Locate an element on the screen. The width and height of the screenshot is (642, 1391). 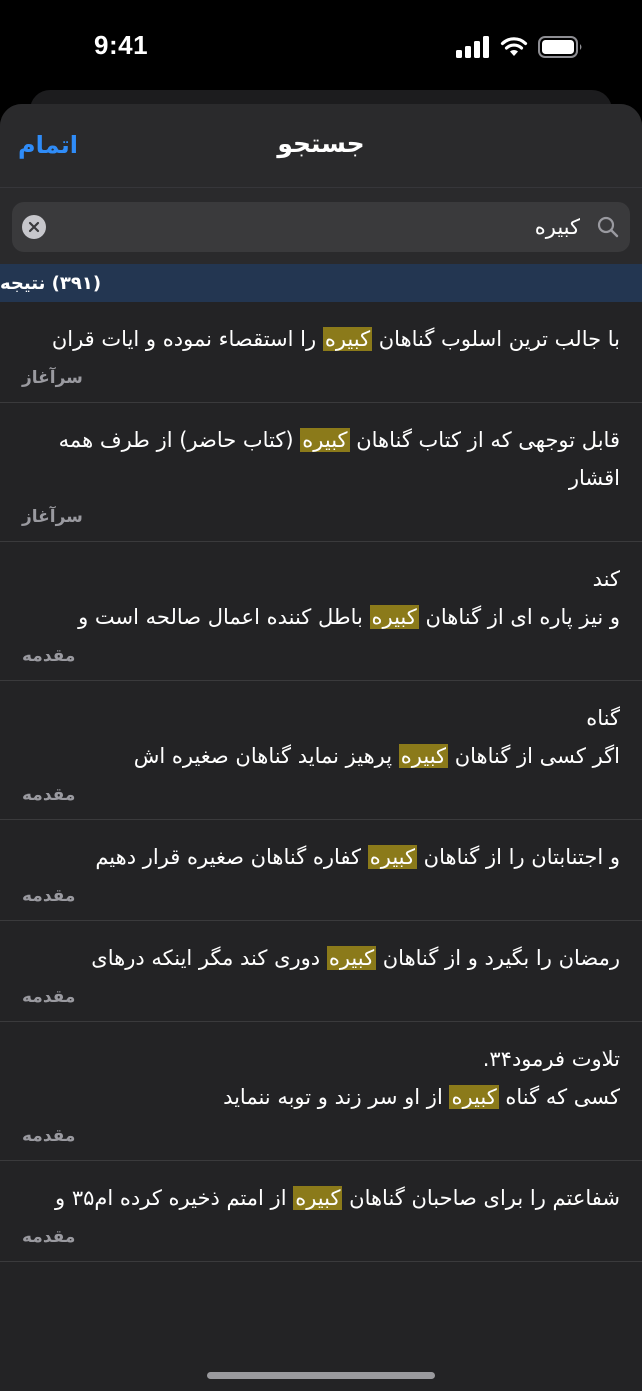
page-title: جستجو is located at coordinates (321, 143).